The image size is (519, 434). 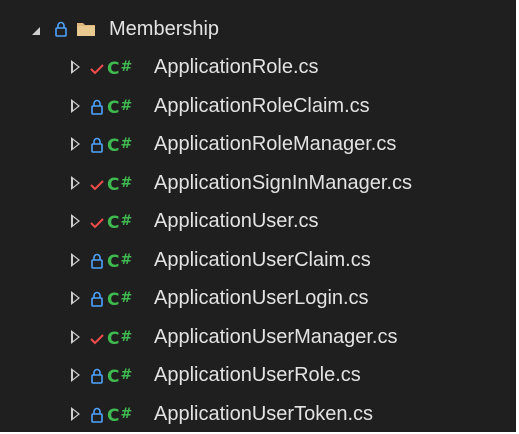 What do you see at coordinates (164, 29) in the screenshot?
I see `folder-label: Membership` at bounding box center [164, 29].